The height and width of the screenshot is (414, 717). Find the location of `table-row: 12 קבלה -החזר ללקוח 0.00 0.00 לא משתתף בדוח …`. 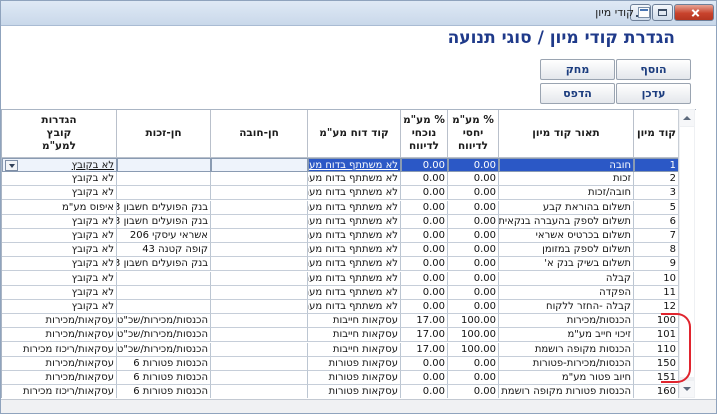

table-row: 12 קבלה -החזר ללקוח 0.00 0.00 לא משתתף בדוח … is located at coordinates (349, 307).